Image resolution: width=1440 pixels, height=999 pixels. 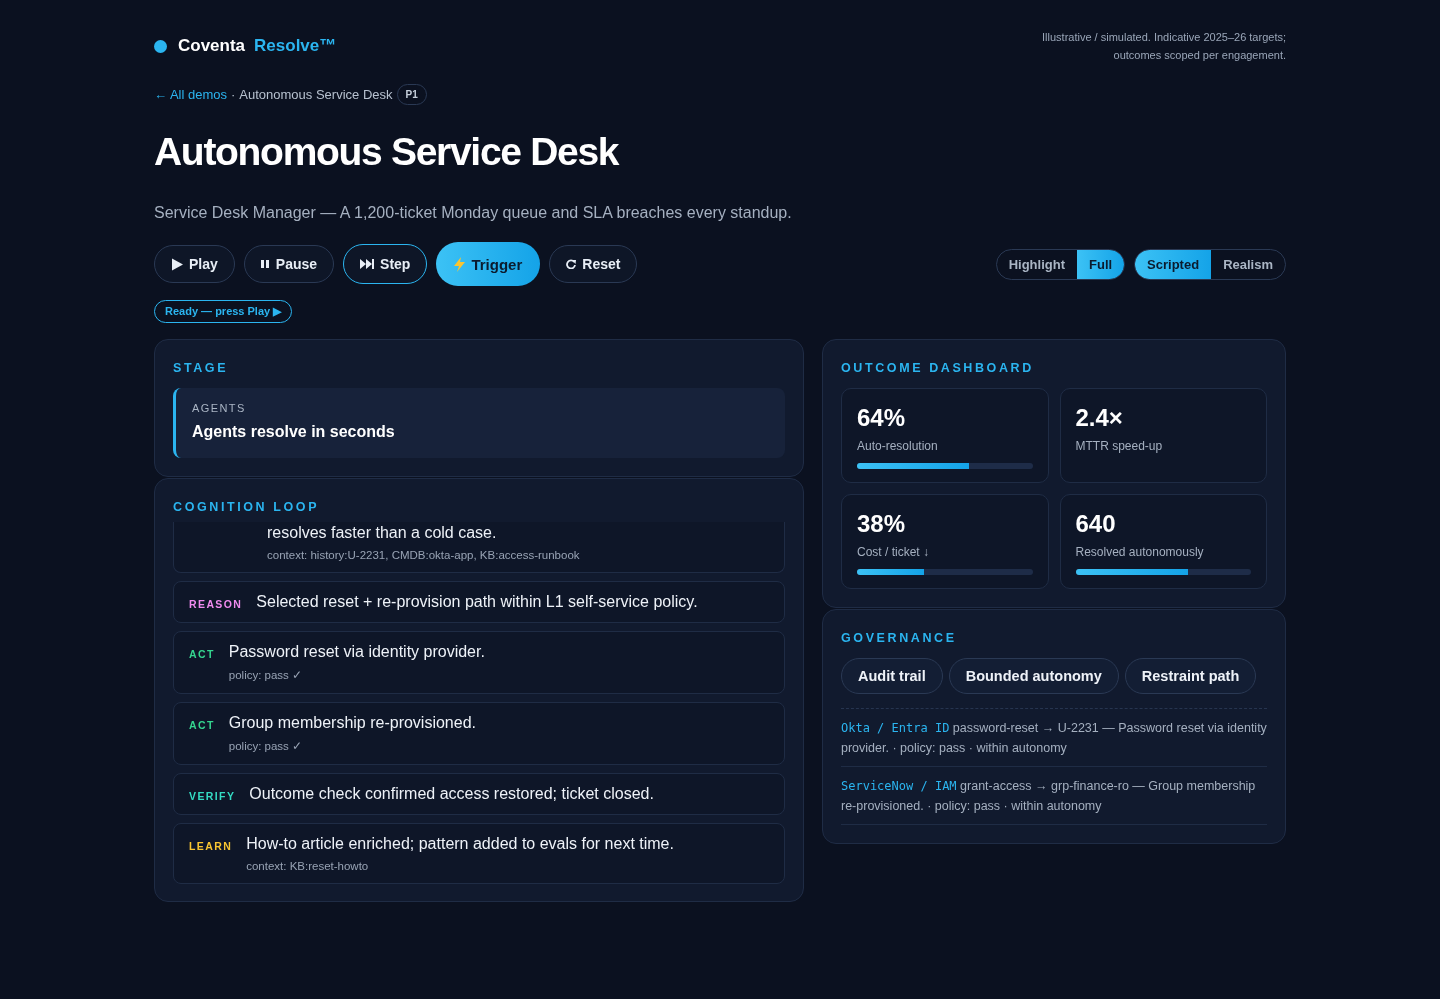 I want to click on metric-value: 640, so click(x=1096, y=524).